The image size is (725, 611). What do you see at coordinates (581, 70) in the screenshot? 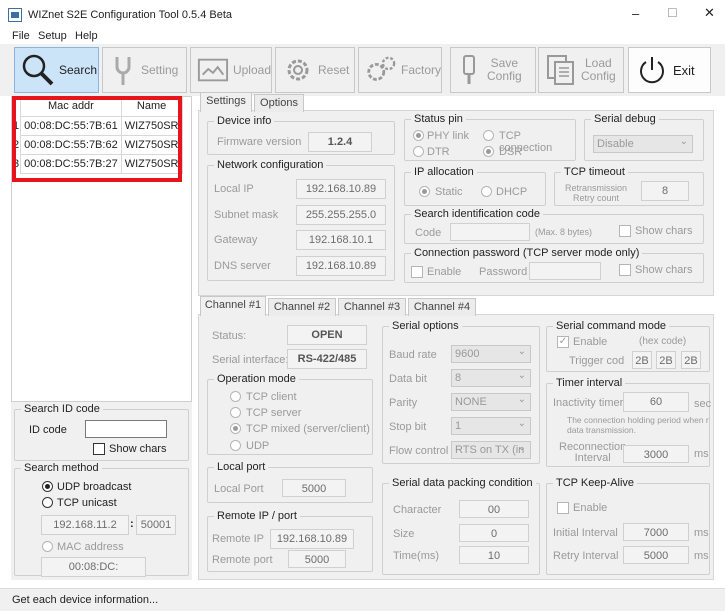
I see `load-config-button: Load Config` at bounding box center [581, 70].